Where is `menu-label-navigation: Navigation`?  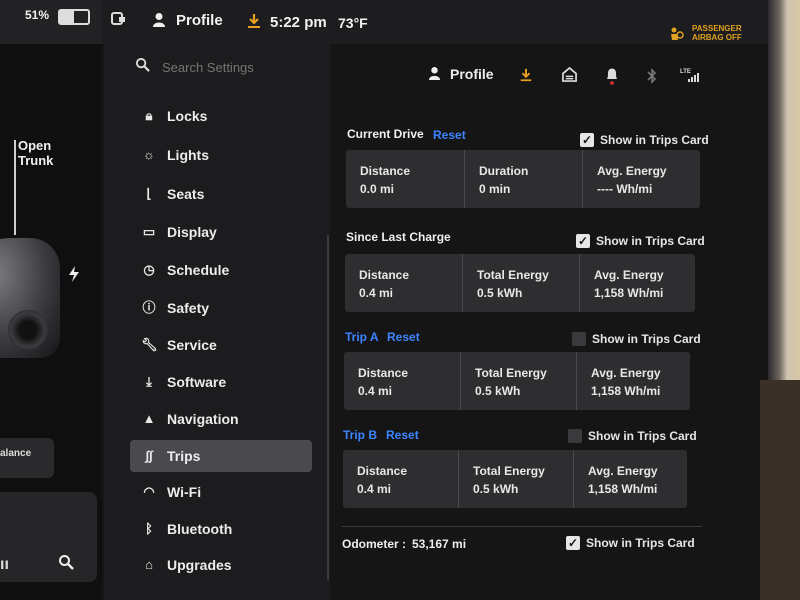 menu-label-navigation: Navigation is located at coordinates (203, 419).